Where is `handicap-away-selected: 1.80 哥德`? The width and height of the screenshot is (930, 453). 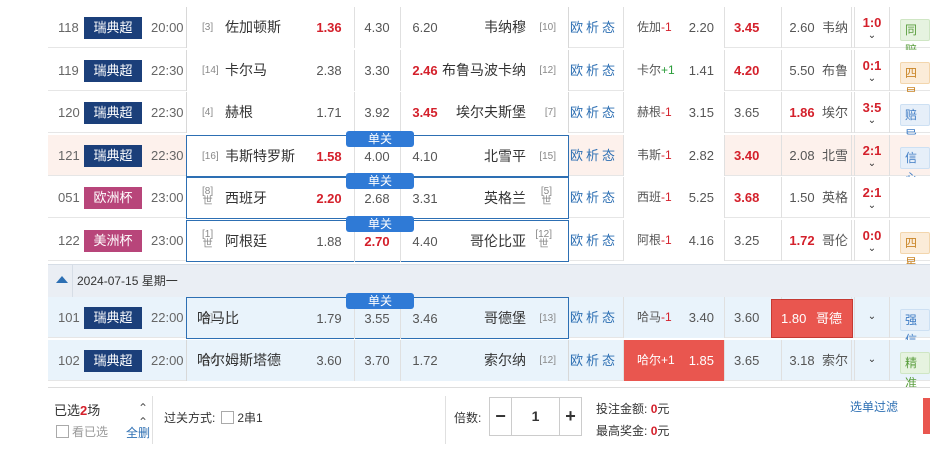
handicap-away-selected: 1.80 哥德 is located at coordinates (812, 318).